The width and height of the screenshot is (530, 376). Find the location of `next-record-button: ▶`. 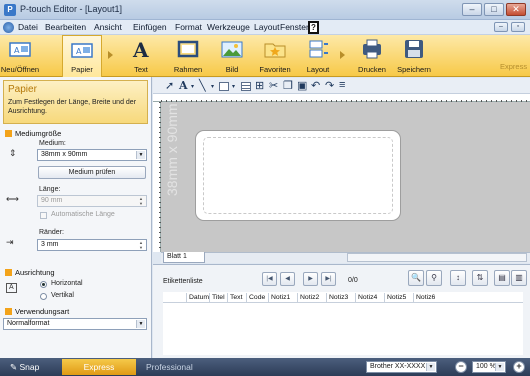

next-record-button: ▶ is located at coordinates (310, 279).